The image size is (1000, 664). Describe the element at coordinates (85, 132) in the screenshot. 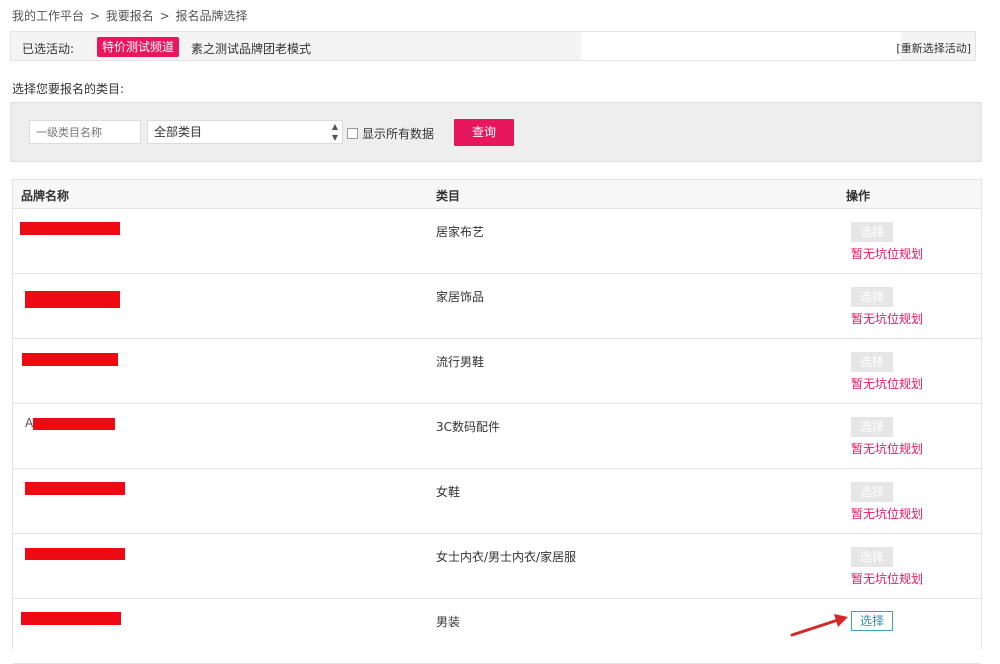

I see `category-name-input` at that location.